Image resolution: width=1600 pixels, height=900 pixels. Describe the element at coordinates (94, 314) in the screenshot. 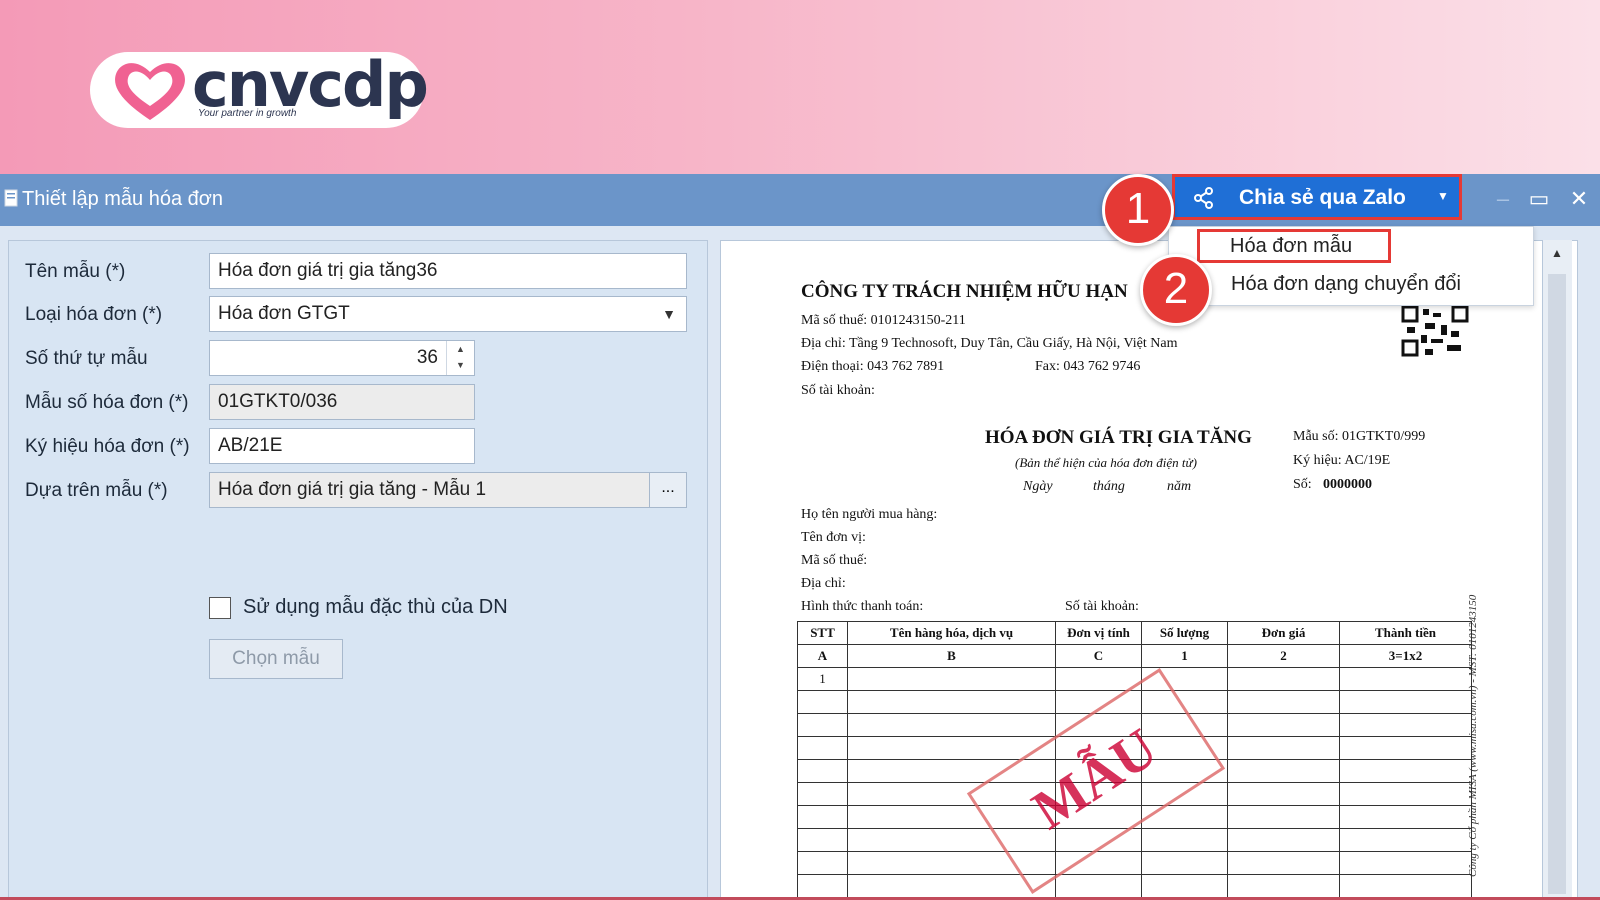

I see `invoice-type-label: Loại hóa đơn (*)` at that location.